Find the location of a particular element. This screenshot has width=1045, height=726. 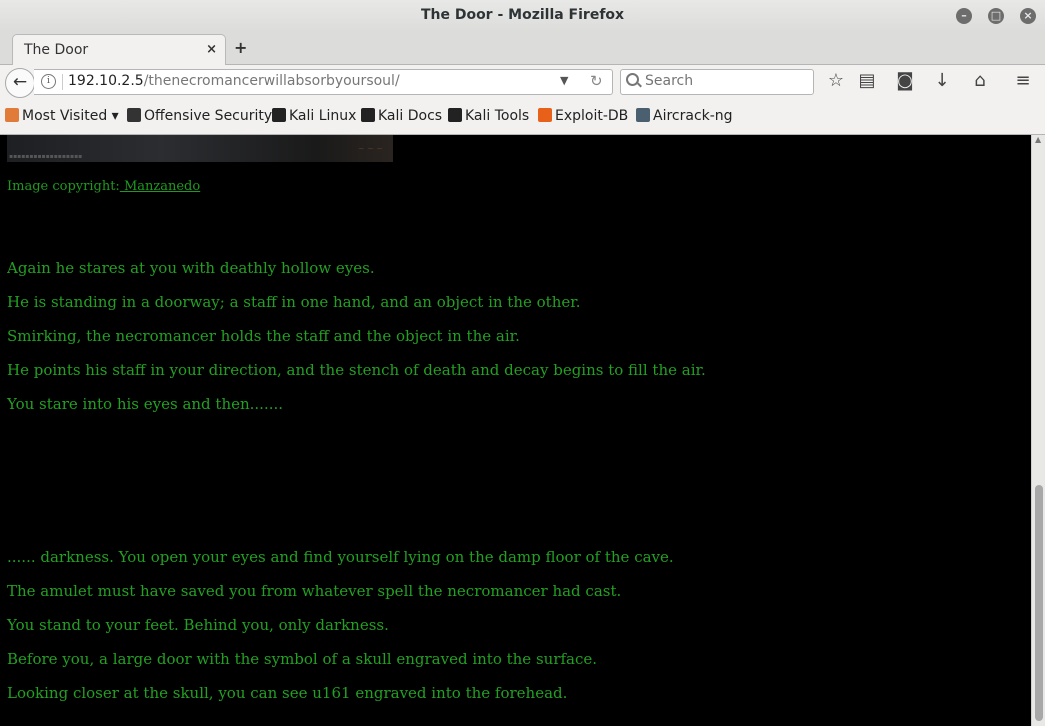

bookmark-4: Kali Tools is located at coordinates (488, 116).